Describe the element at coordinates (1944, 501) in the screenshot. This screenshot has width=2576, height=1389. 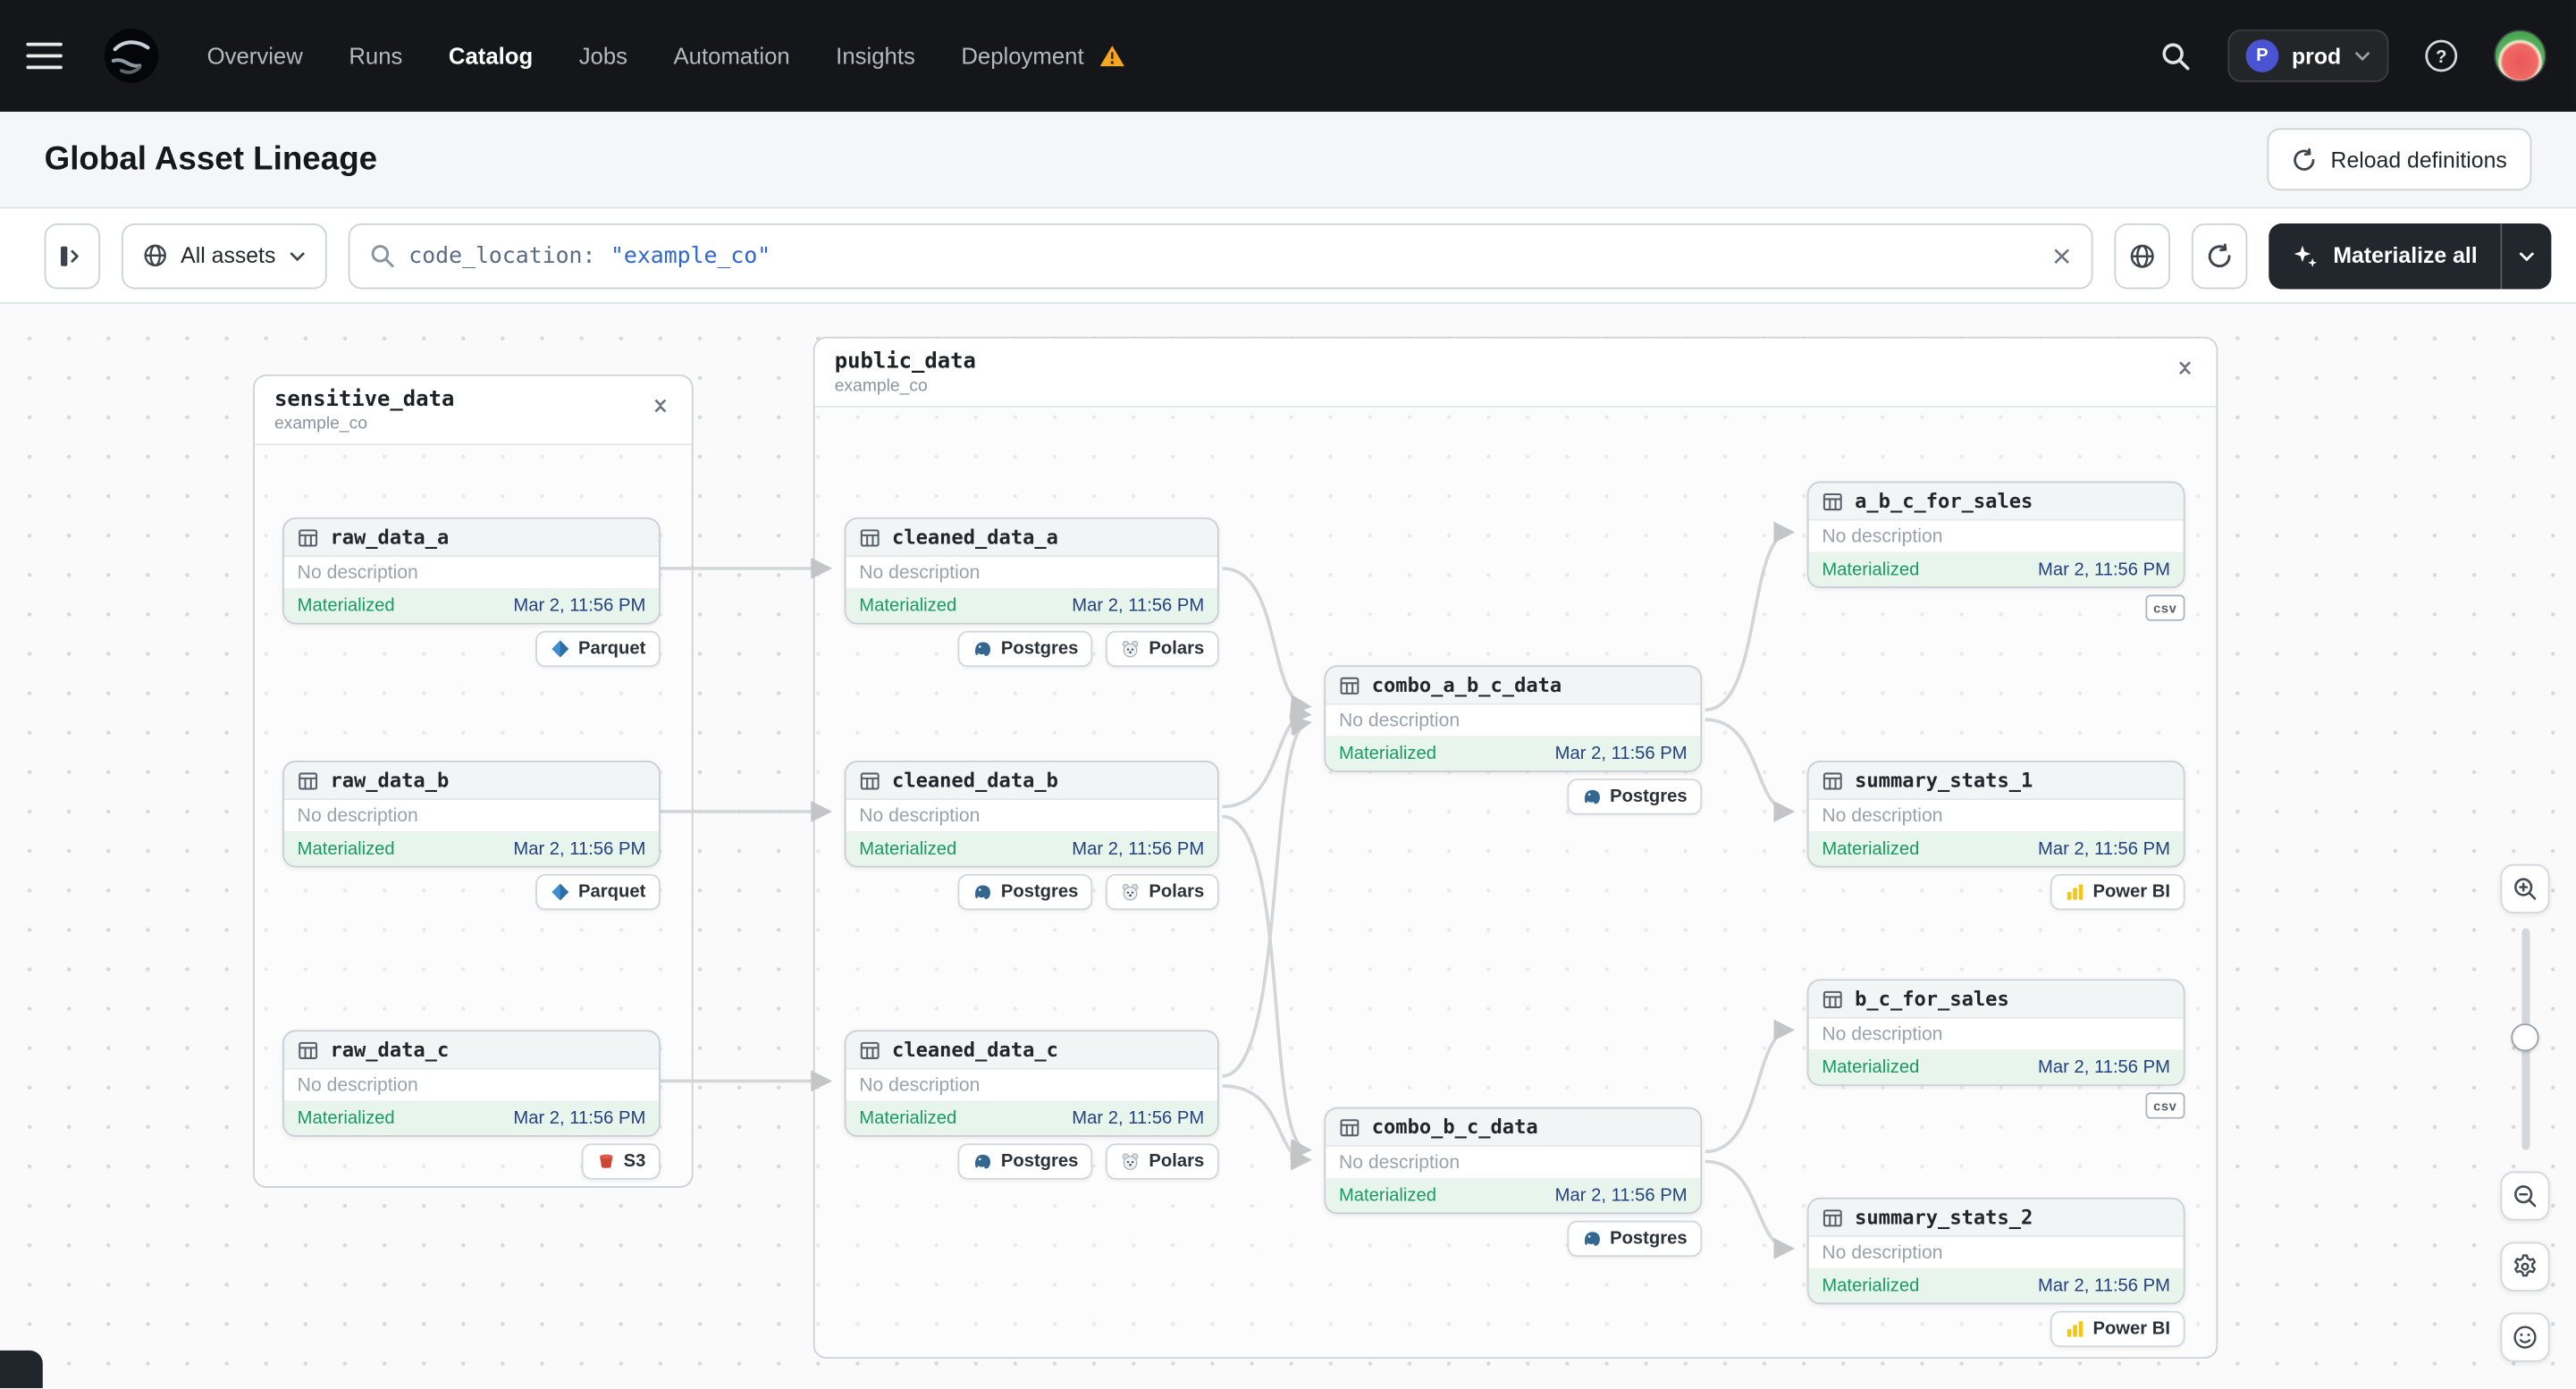
I see `asset-name: a_b_c_for_sales` at that location.